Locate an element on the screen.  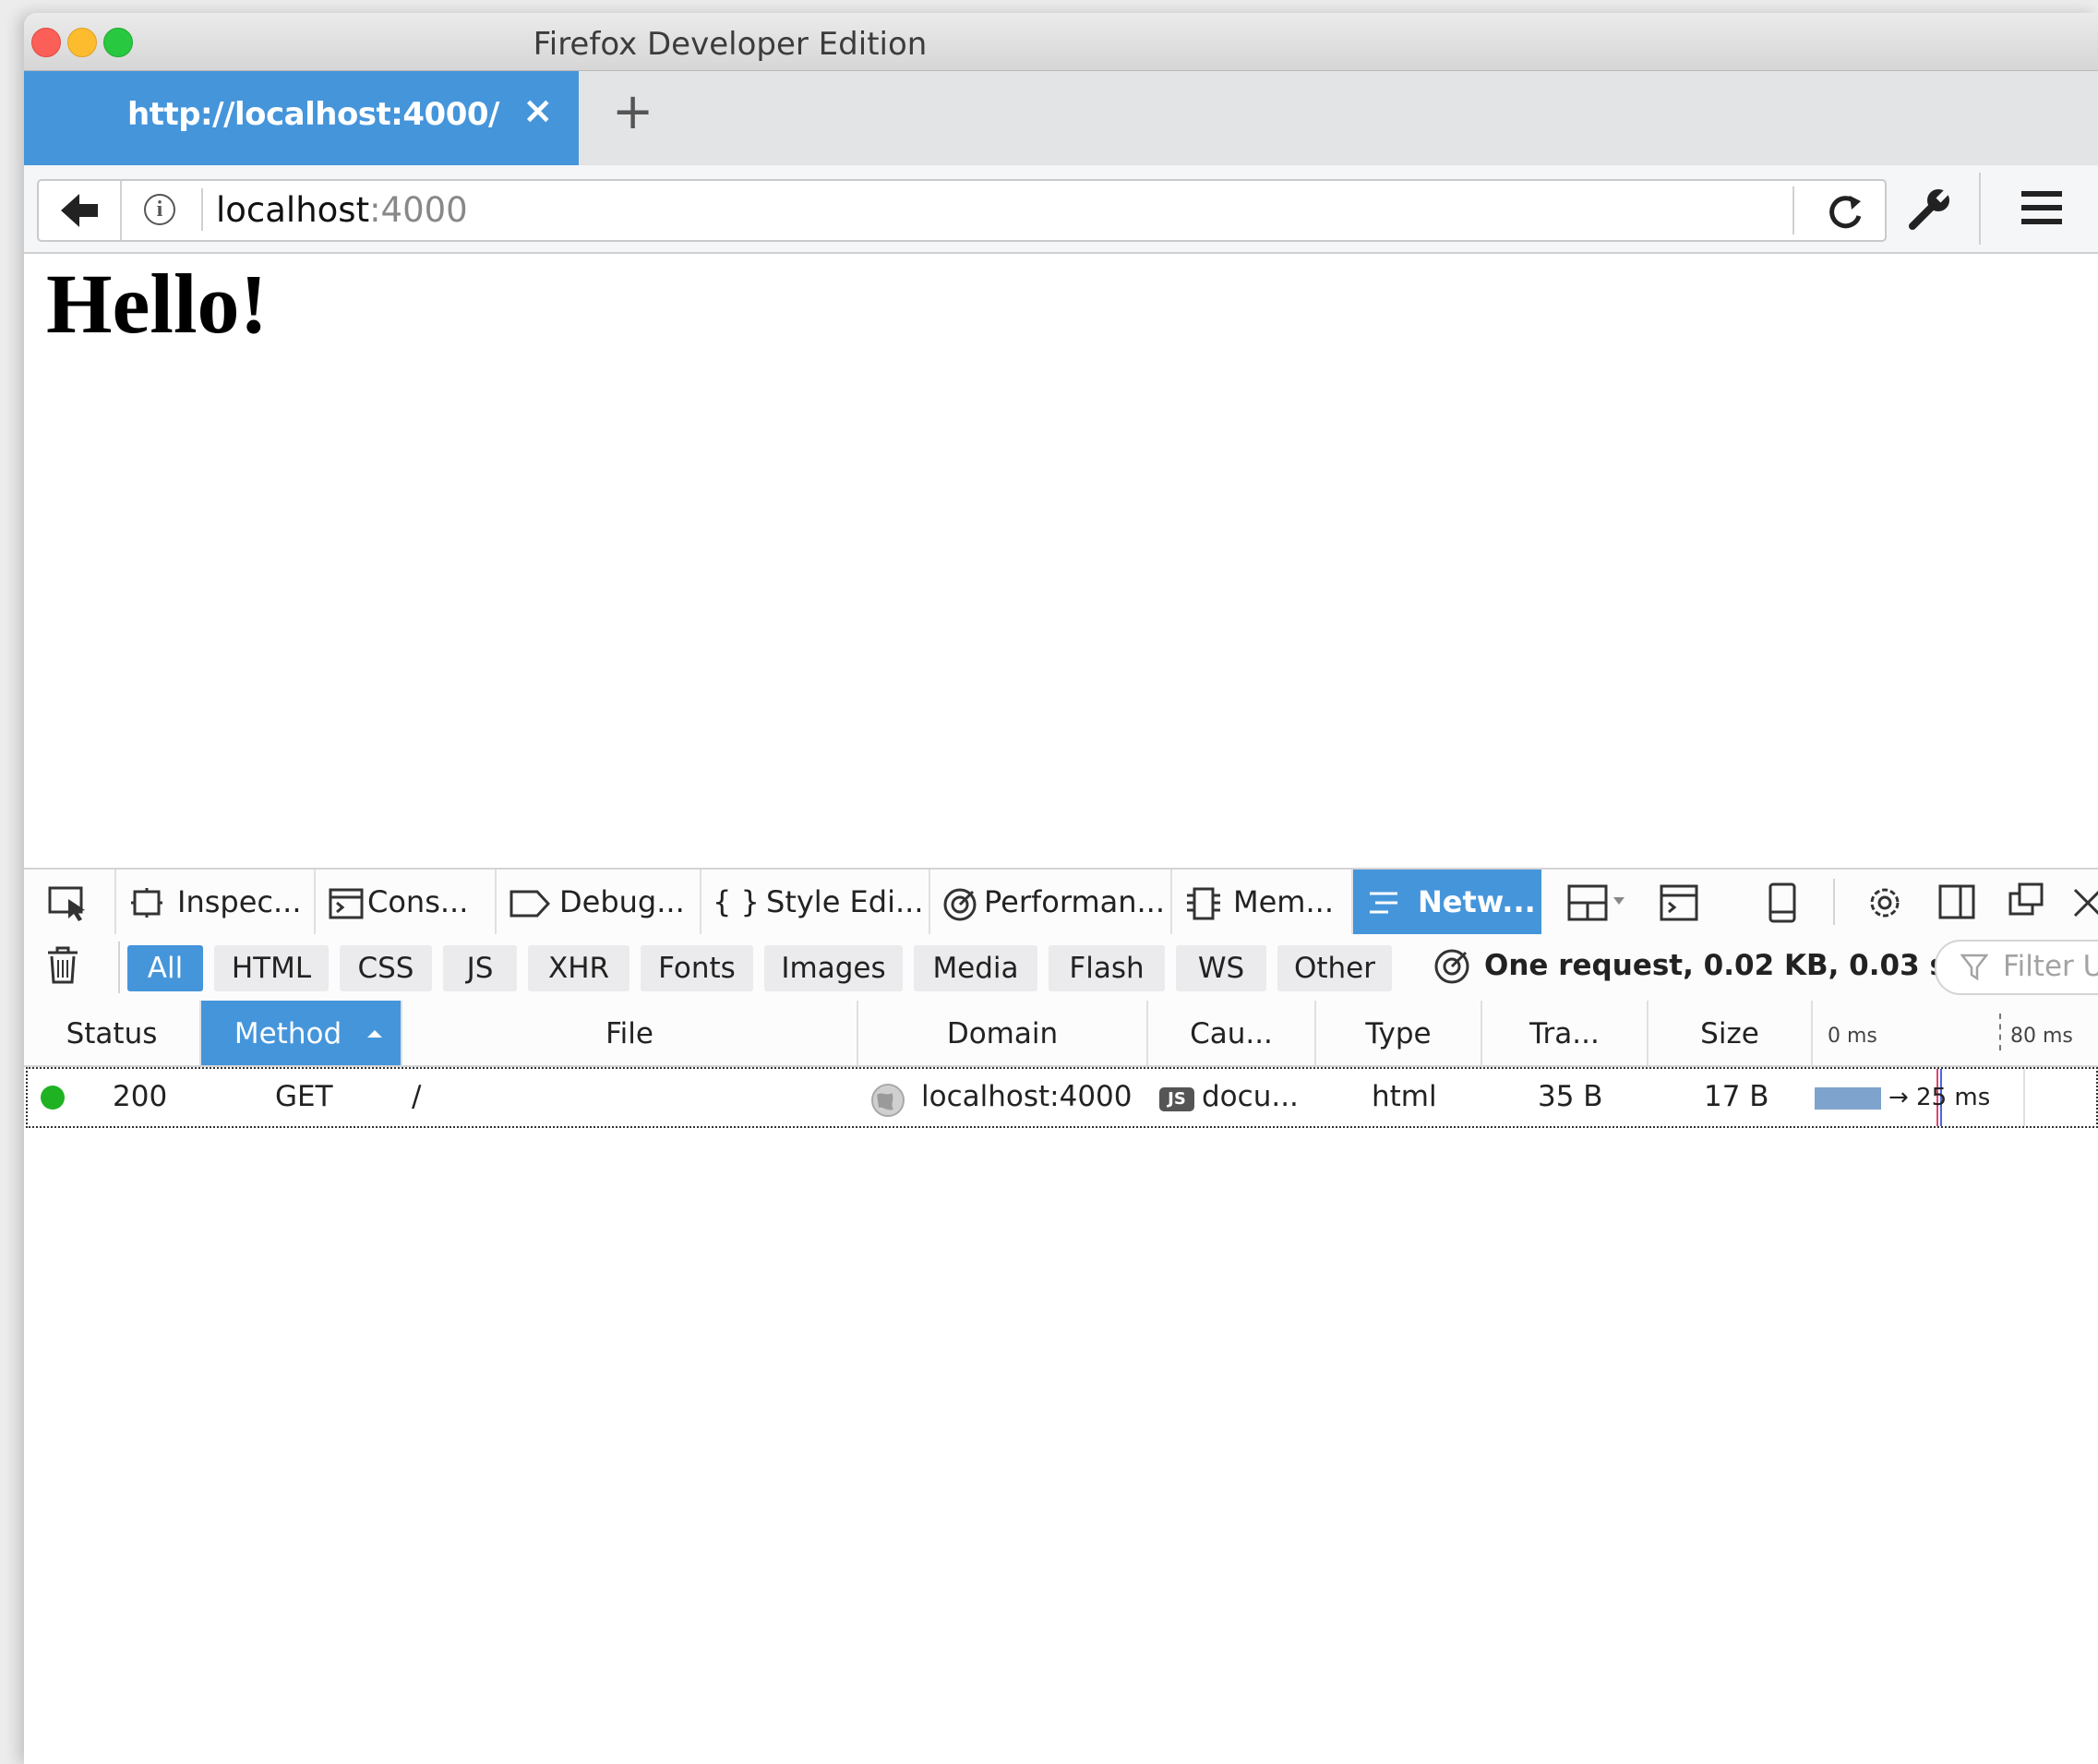
window-title: Firefox Developer Edition is located at coordinates (730, 44).